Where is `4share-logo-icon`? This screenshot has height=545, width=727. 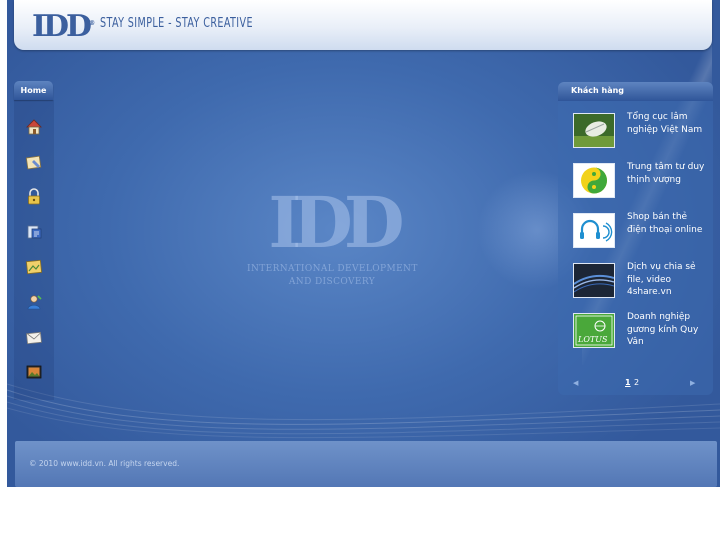 4share-logo-icon is located at coordinates (594, 280).